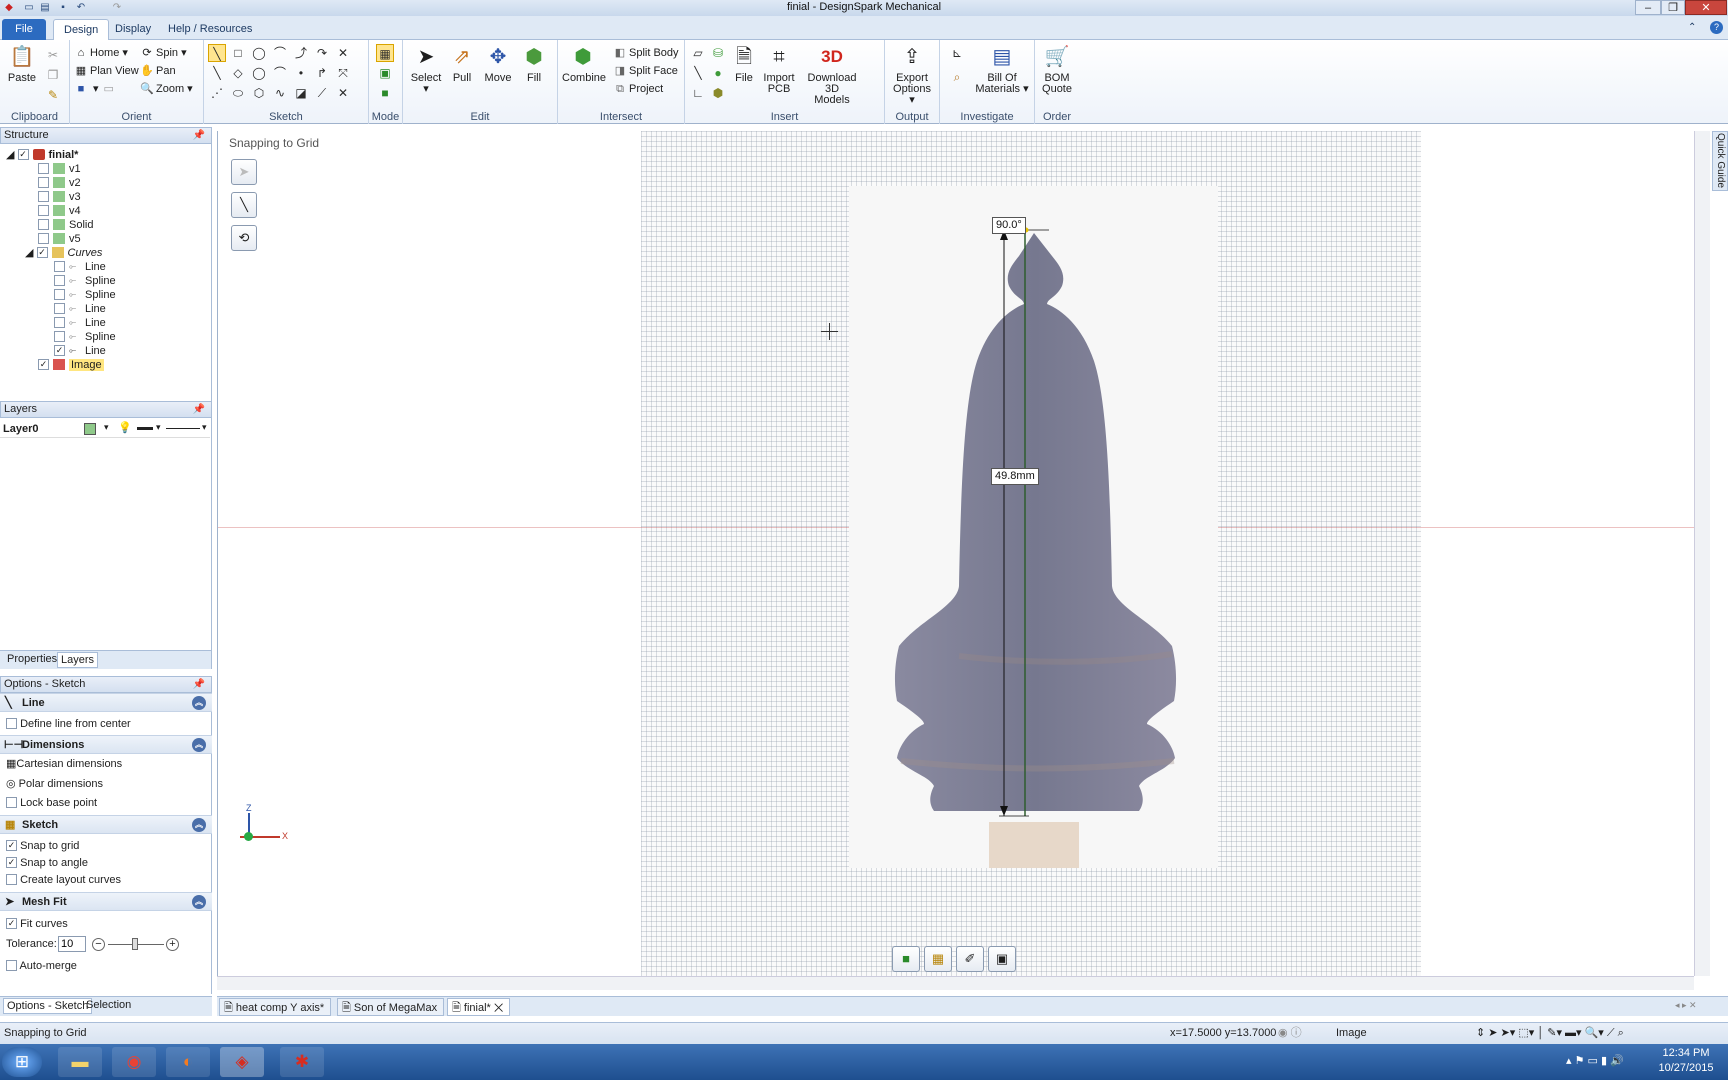  I want to click on doc-tab: 🗎 heat comp Y axis*, so click(275, 1007).